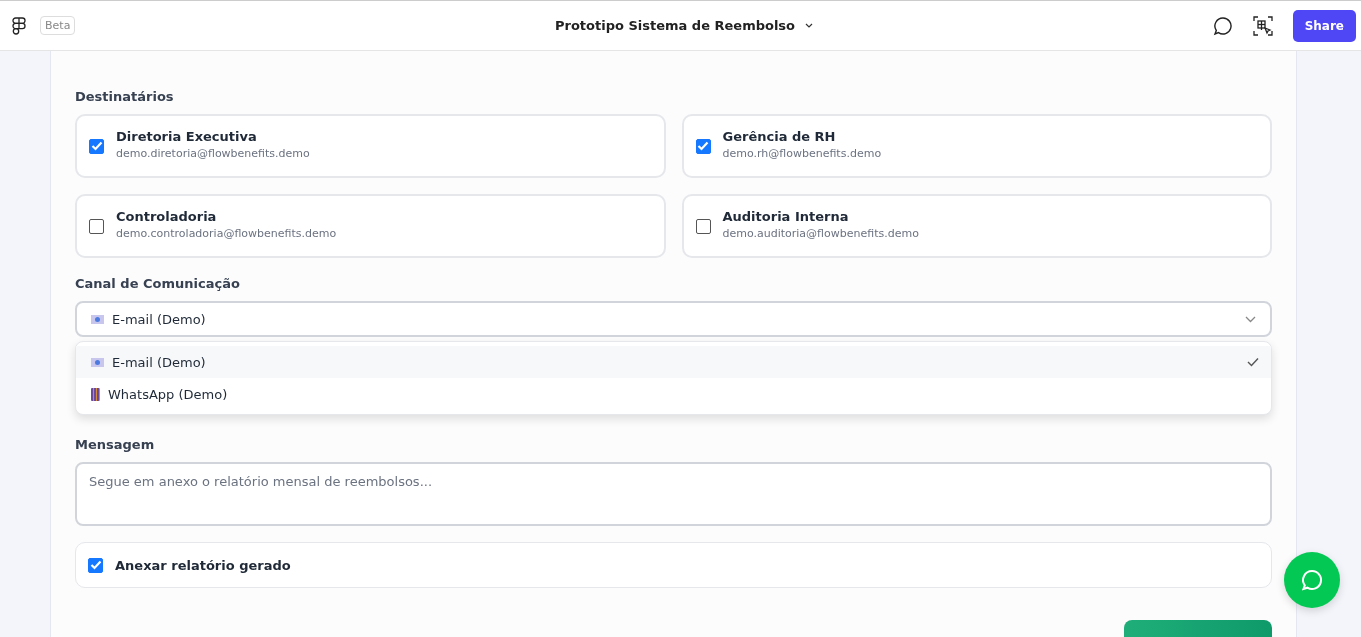 Image resolution: width=1361 pixels, height=637 pixels. I want to click on chat-icon, so click(1312, 580).